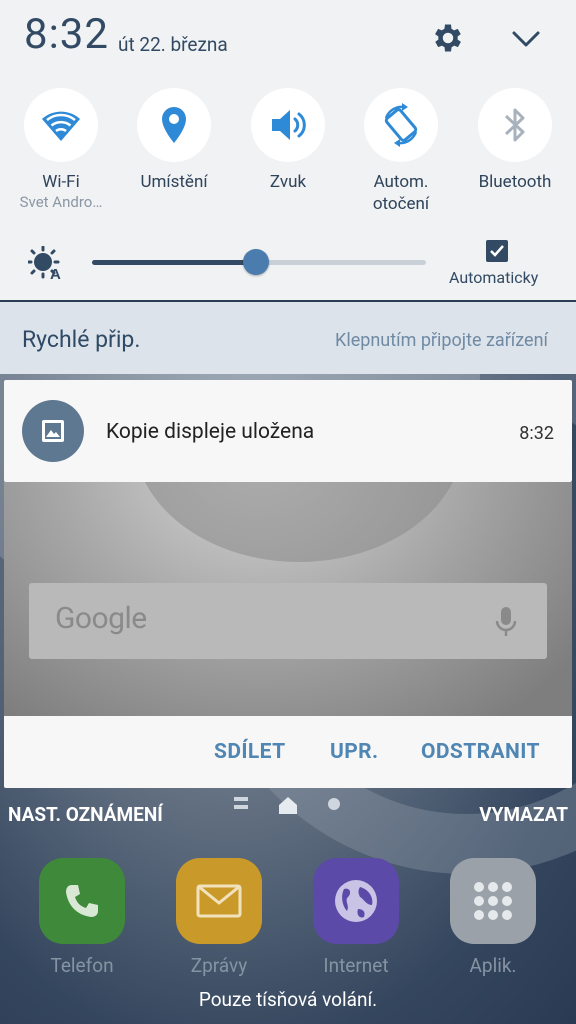 Image resolution: width=576 pixels, height=1024 pixels. What do you see at coordinates (441, 340) in the screenshot?
I see `quick-connect-hint: Klepnutím připojte zařízení` at bounding box center [441, 340].